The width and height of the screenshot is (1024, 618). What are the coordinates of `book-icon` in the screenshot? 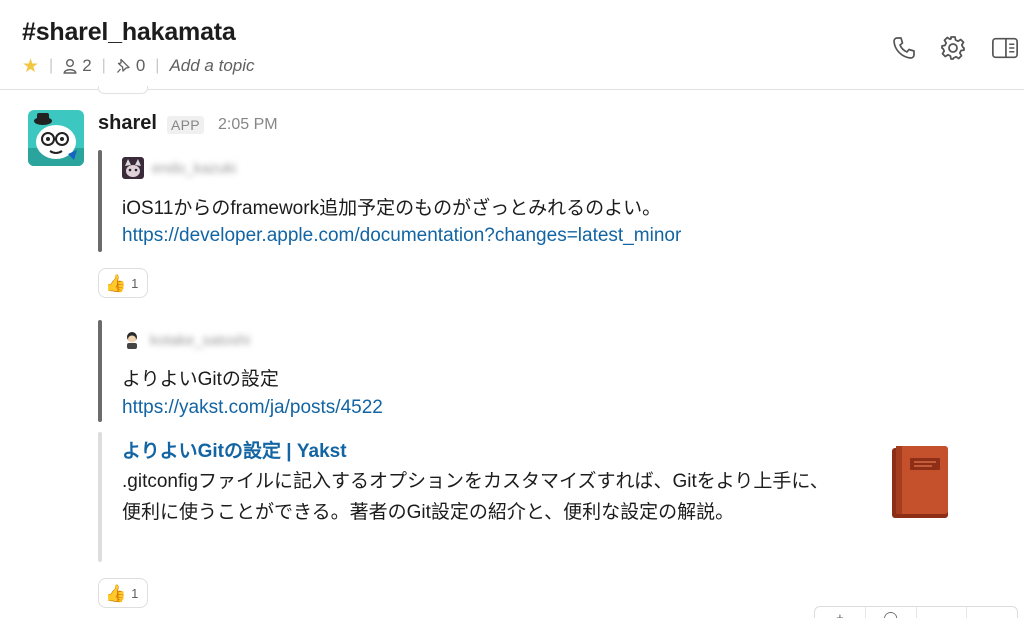 It's located at (920, 482).